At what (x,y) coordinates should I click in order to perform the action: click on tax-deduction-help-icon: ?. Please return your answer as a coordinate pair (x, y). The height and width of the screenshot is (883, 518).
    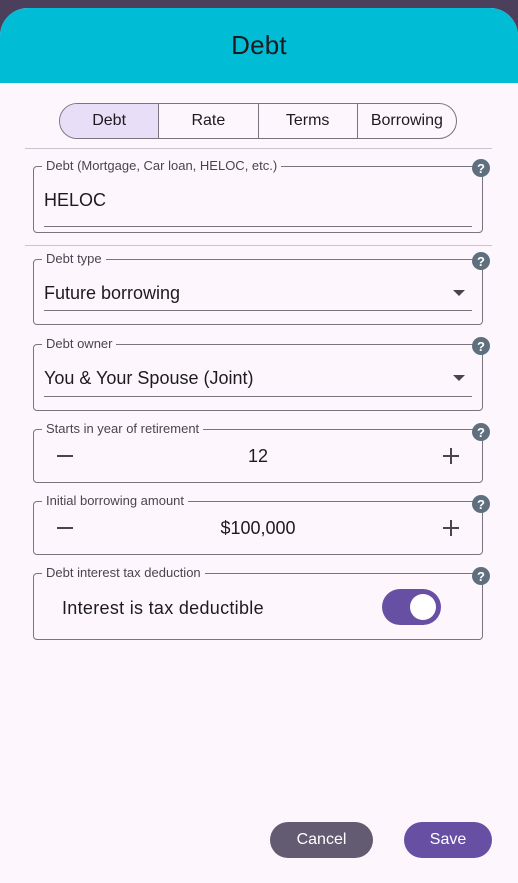
    Looking at the image, I should click on (481, 576).